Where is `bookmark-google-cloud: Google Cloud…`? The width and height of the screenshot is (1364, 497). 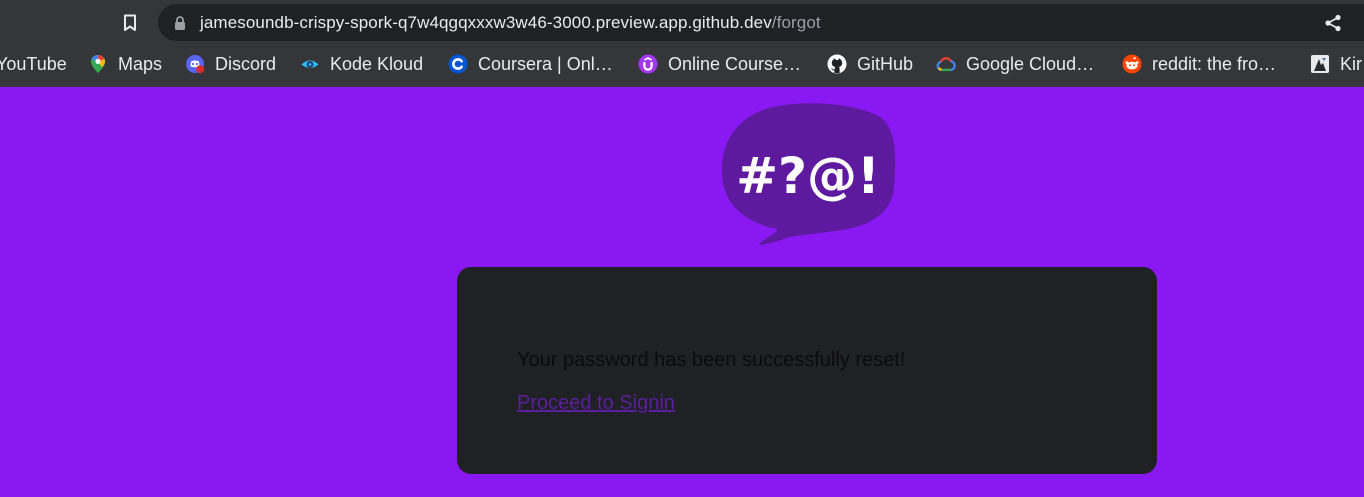
bookmark-google-cloud: Google Cloud… is located at coordinates (1015, 64).